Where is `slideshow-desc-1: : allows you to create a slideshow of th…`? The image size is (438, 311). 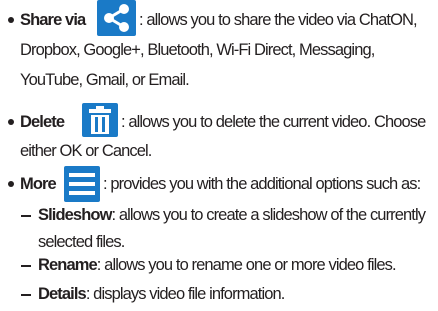 slideshow-desc-1: : allows you to create a slideshow of th… is located at coordinates (269, 215).